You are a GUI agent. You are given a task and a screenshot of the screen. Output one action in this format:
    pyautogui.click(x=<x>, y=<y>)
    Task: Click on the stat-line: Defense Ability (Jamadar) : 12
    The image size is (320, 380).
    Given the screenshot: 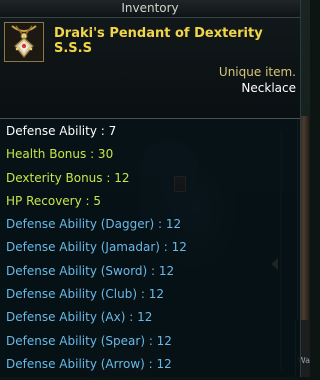 What is the action you would take?
    pyautogui.click(x=96, y=247)
    